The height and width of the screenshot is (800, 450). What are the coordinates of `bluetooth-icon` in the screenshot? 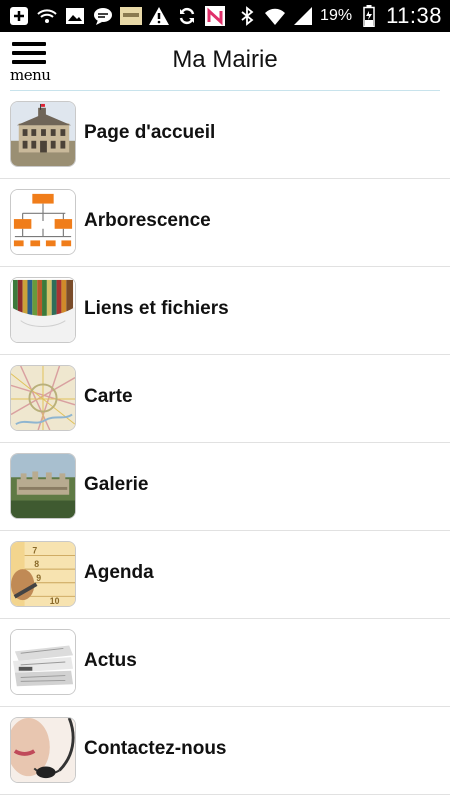 It's located at (247, 16).